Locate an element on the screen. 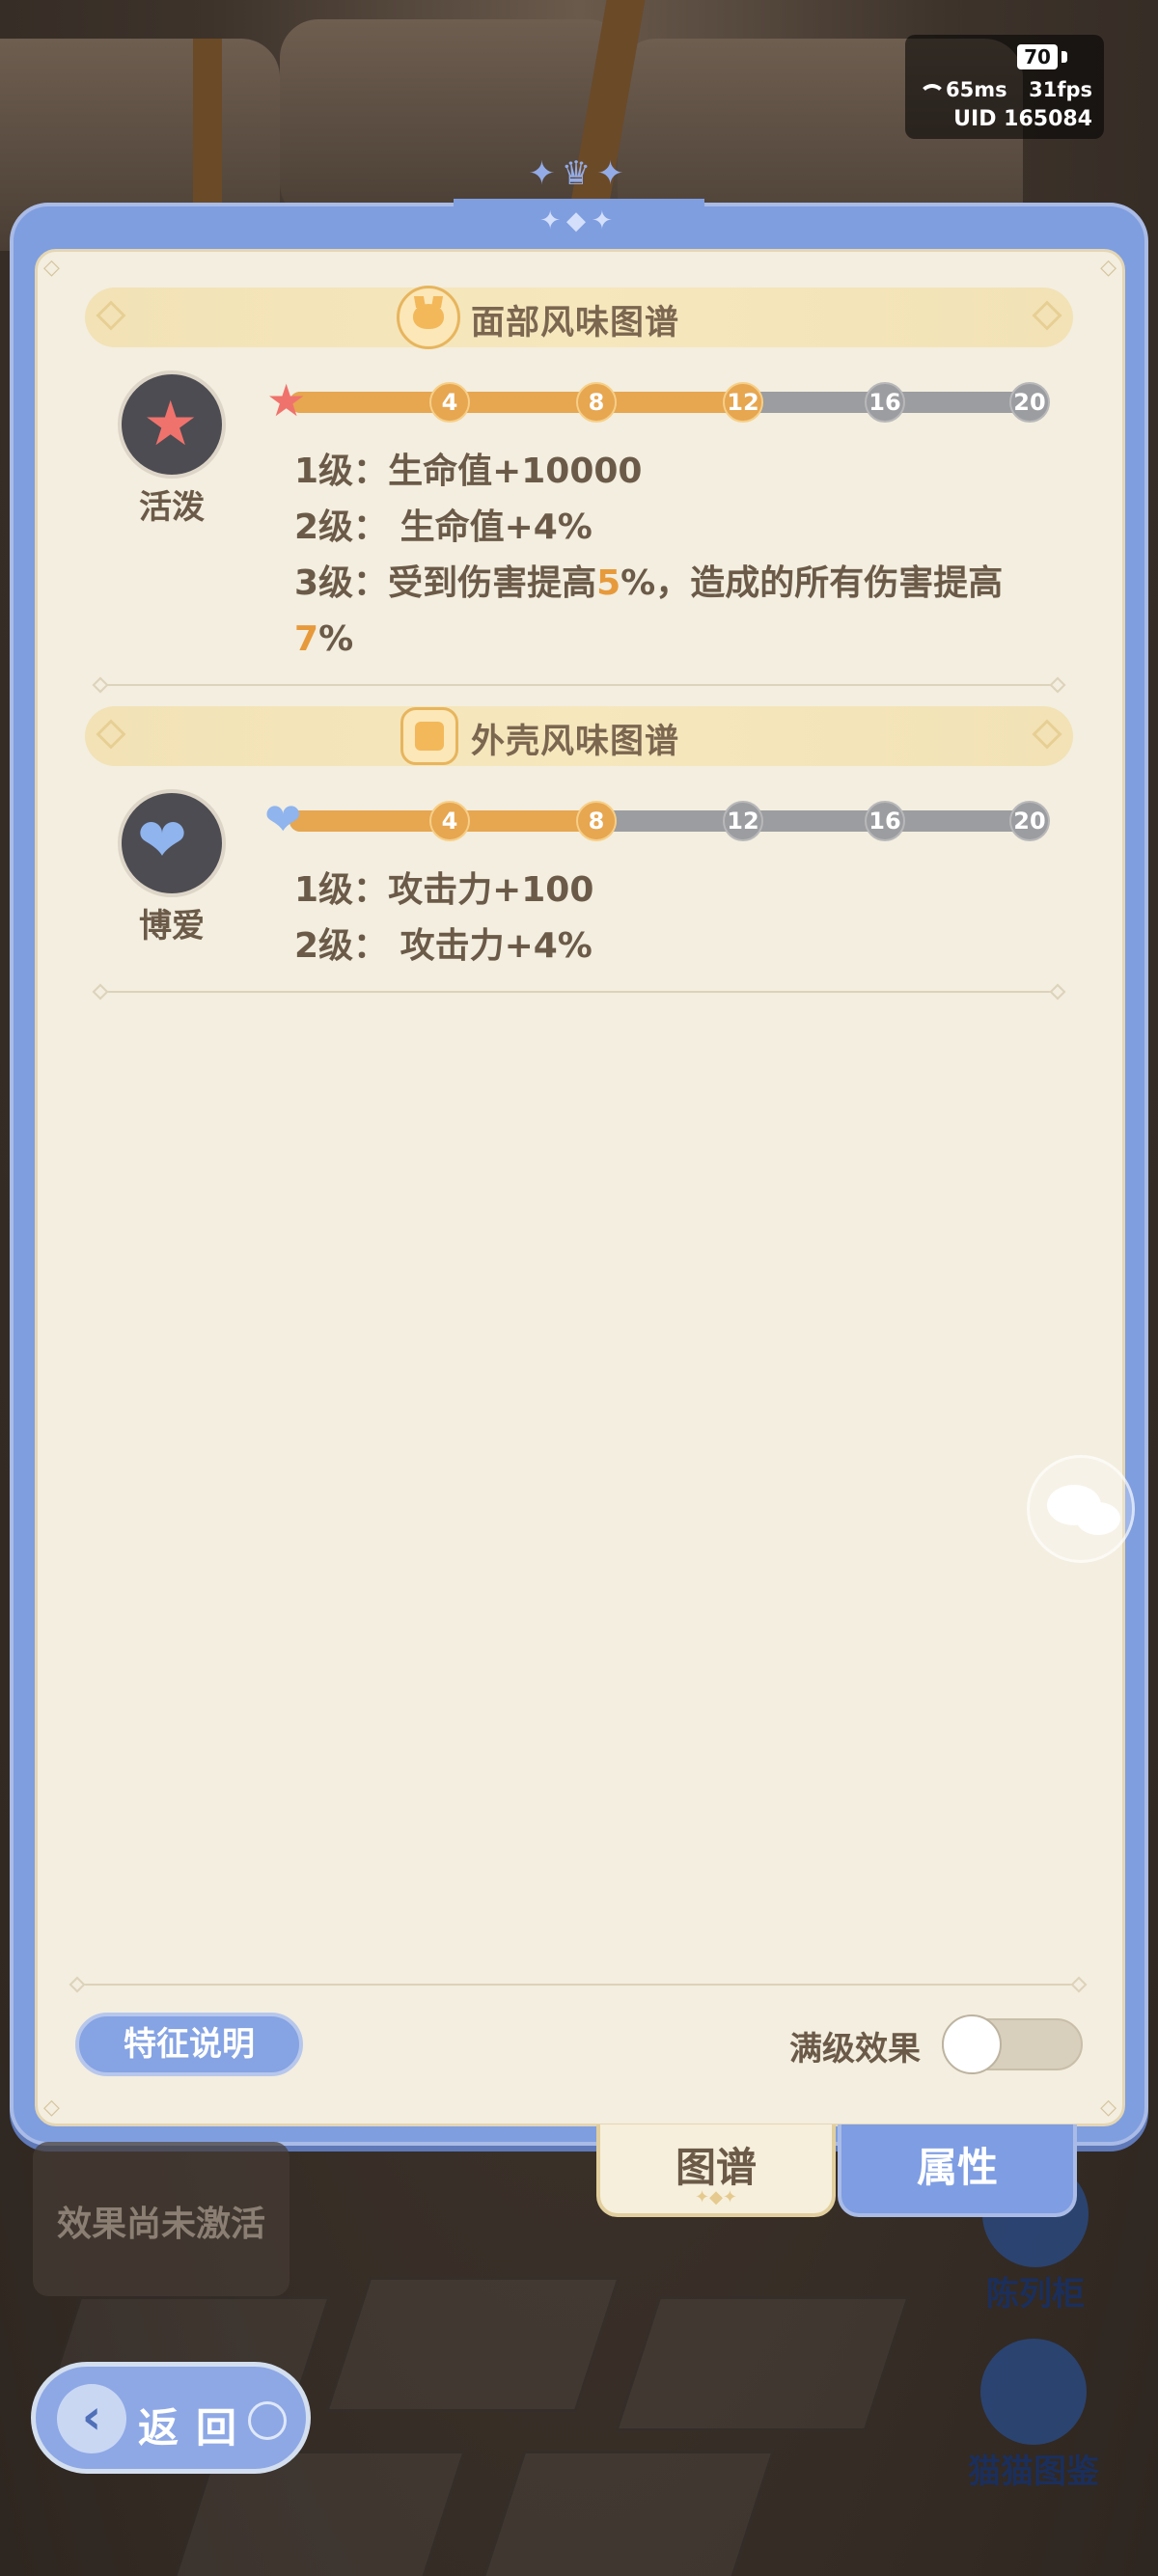  effect-line-3: 3级：受到伤害提高5%，造成的所有伤害提高 7% is located at coordinates (680, 612).